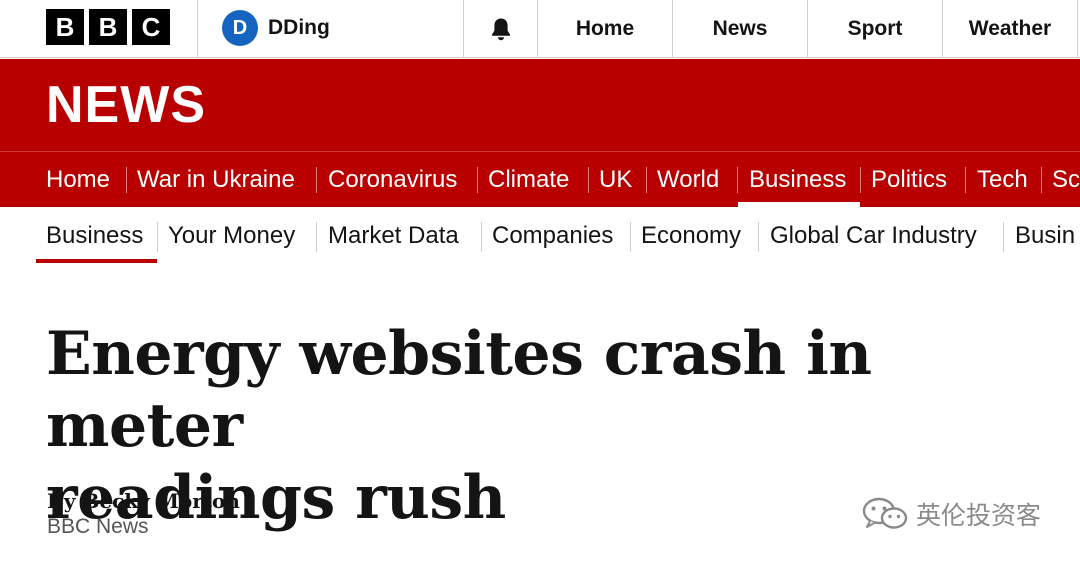 The height and width of the screenshot is (561, 1080). I want to click on global-header: B B C D DDing Home News Sport Weather, so click(540, 29).